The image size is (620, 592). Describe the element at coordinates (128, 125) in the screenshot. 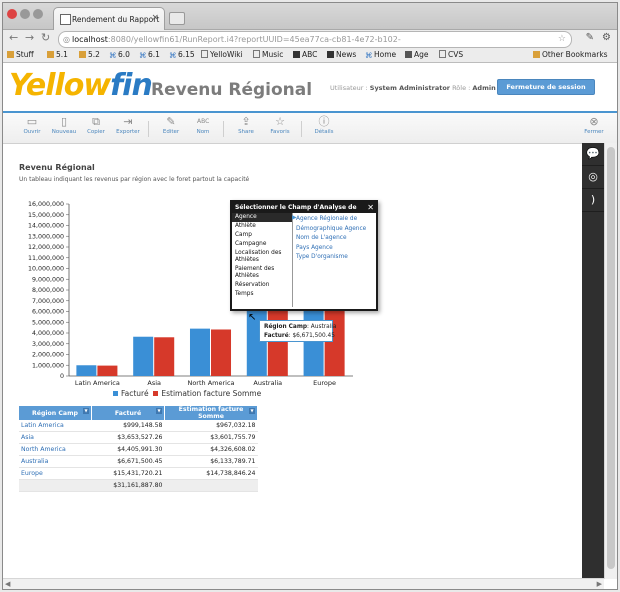

I see `export-button: ⇥ Exporter` at that location.